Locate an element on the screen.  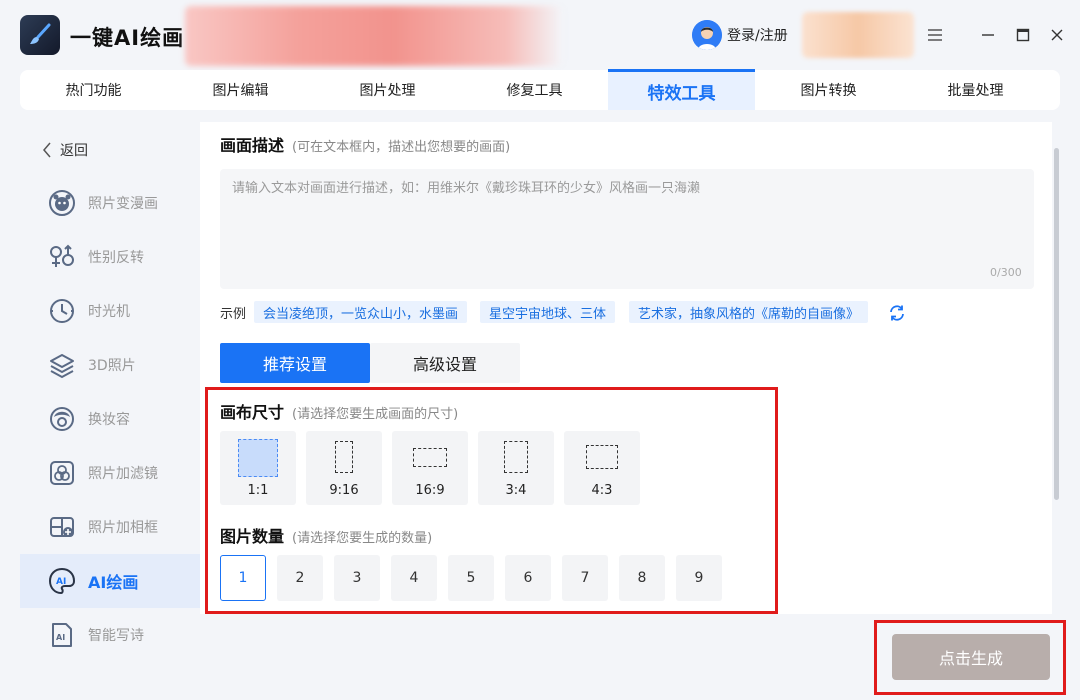
sidebar-item-label: 时光机 is located at coordinates (109, 312).